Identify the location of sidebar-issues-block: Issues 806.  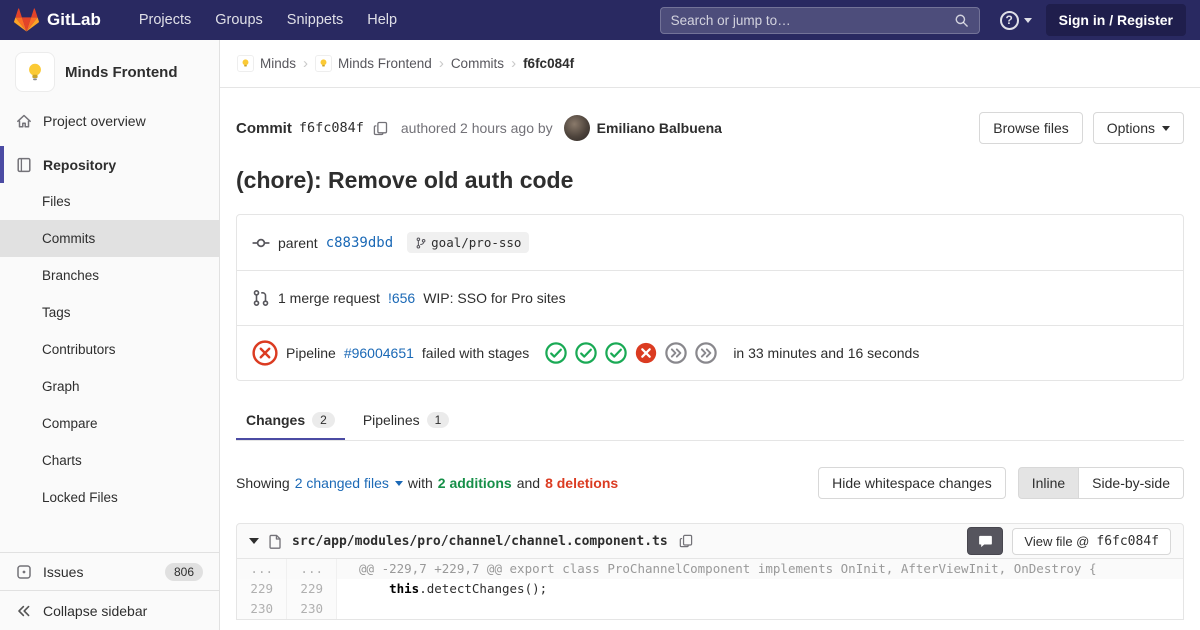
(109, 571).